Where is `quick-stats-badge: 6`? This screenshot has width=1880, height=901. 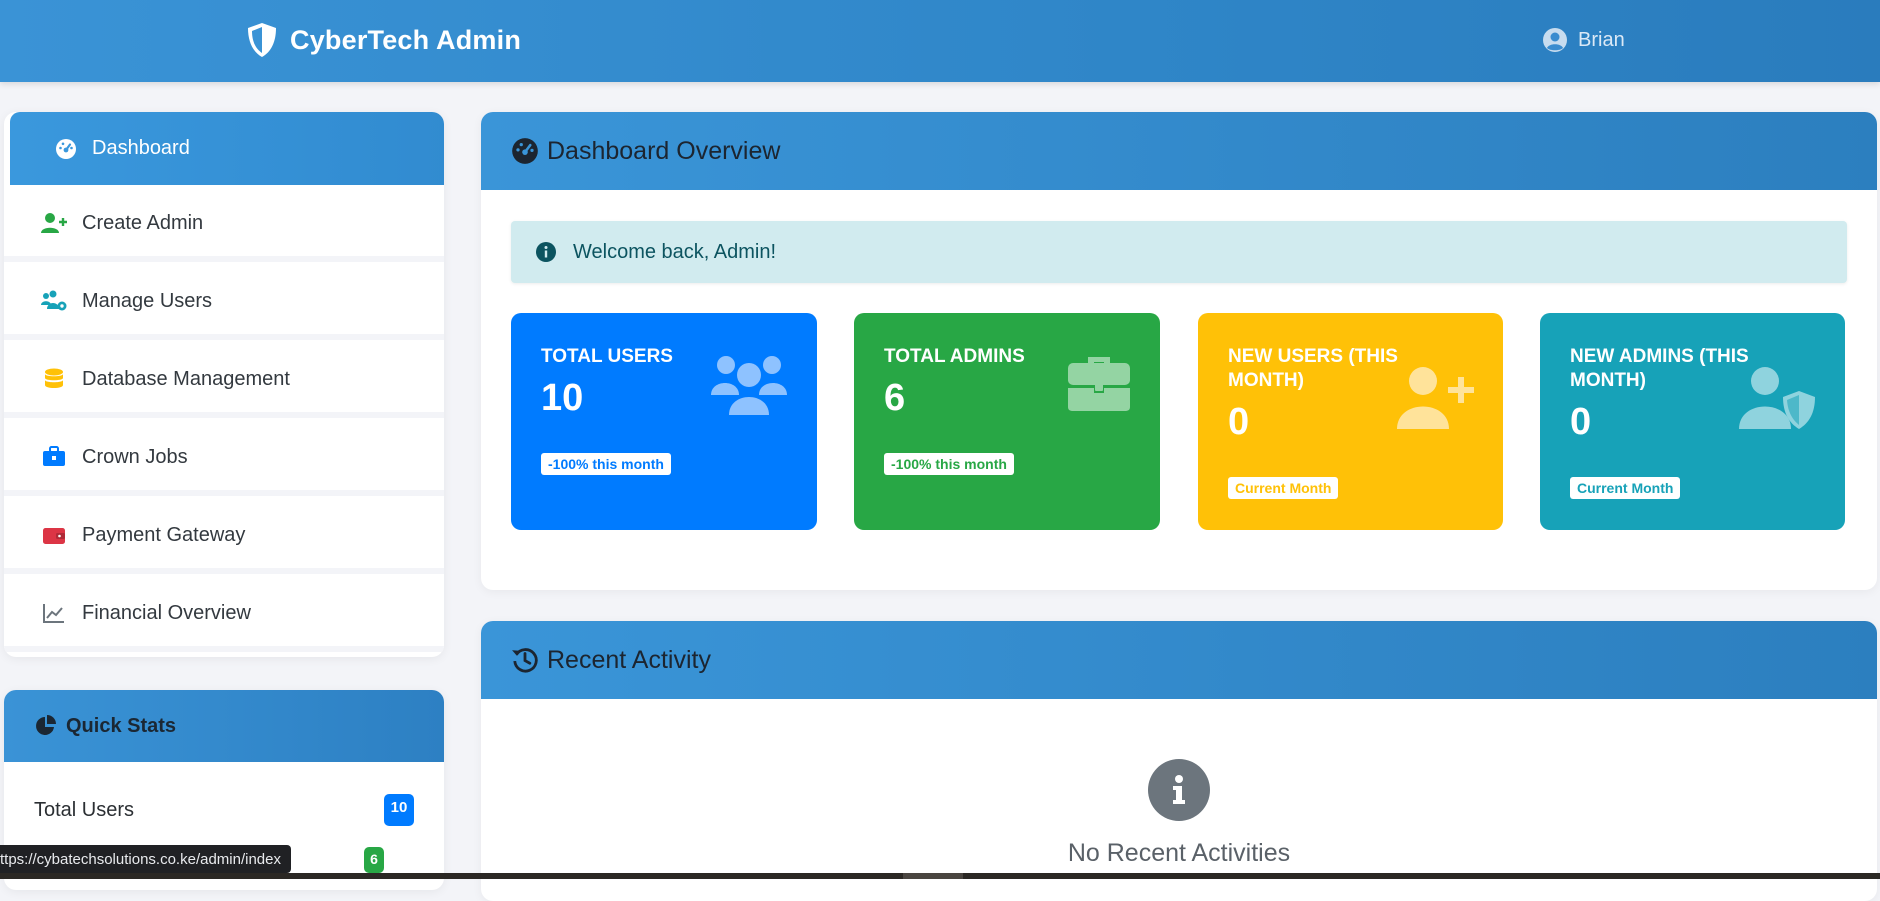 quick-stats-badge: 6 is located at coordinates (374, 860).